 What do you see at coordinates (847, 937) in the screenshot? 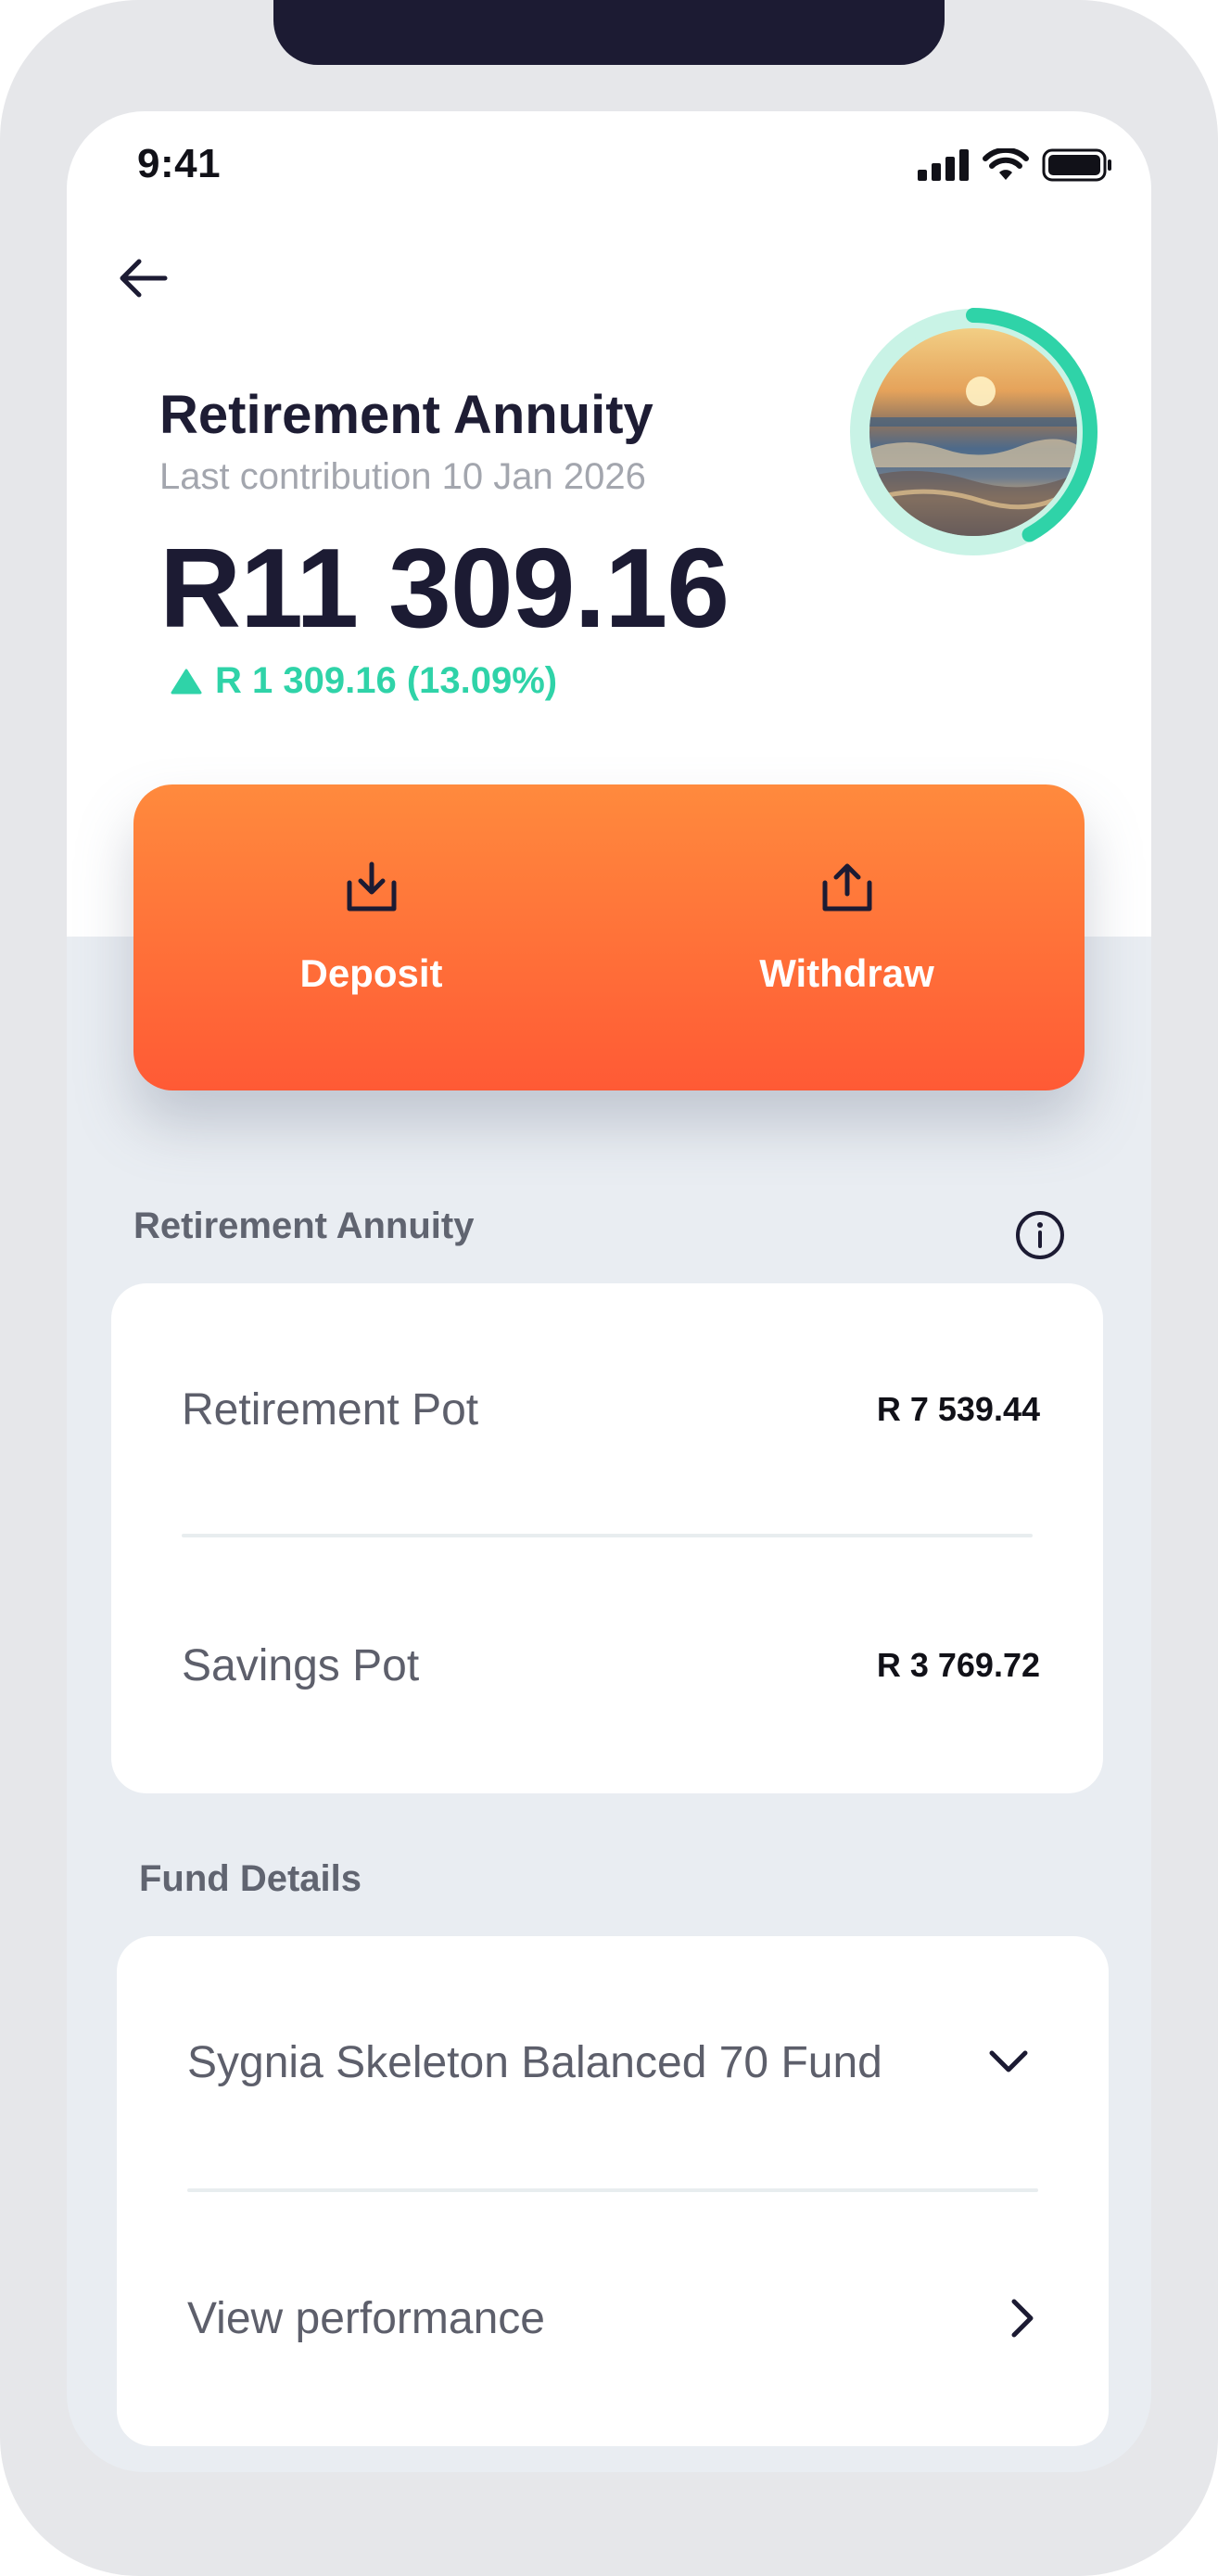
I see `withdraw-button: Withdraw` at bounding box center [847, 937].